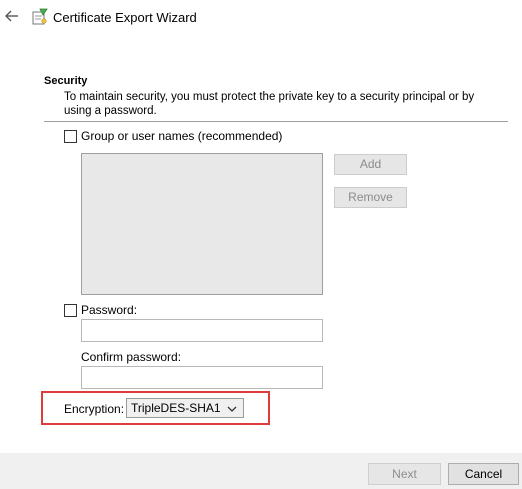 This screenshot has height=489, width=522. Describe the element at coordinates (109, 310) in the screenshot. I see `password-label: Password:` at that location.